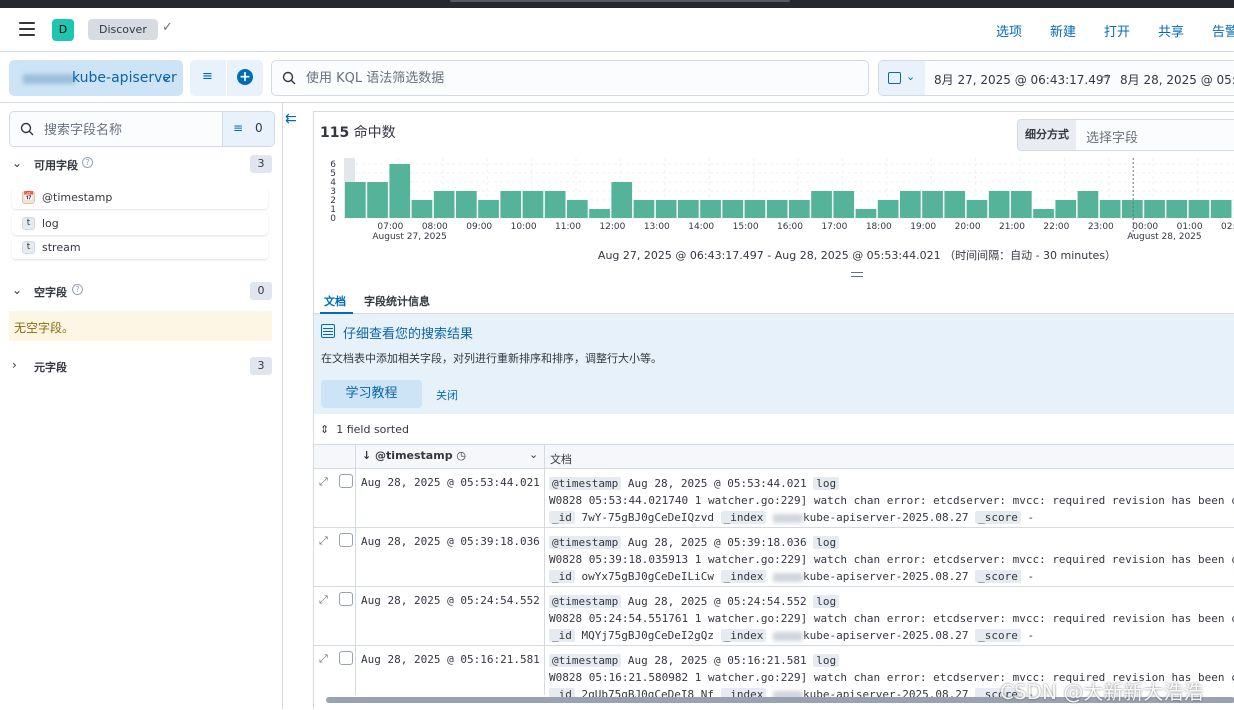 The image size is (1234, 710). Describe the element at coordinates (1164, 237) in the screenshot. I see `x-sublabel: August 28, 2025` at that location.